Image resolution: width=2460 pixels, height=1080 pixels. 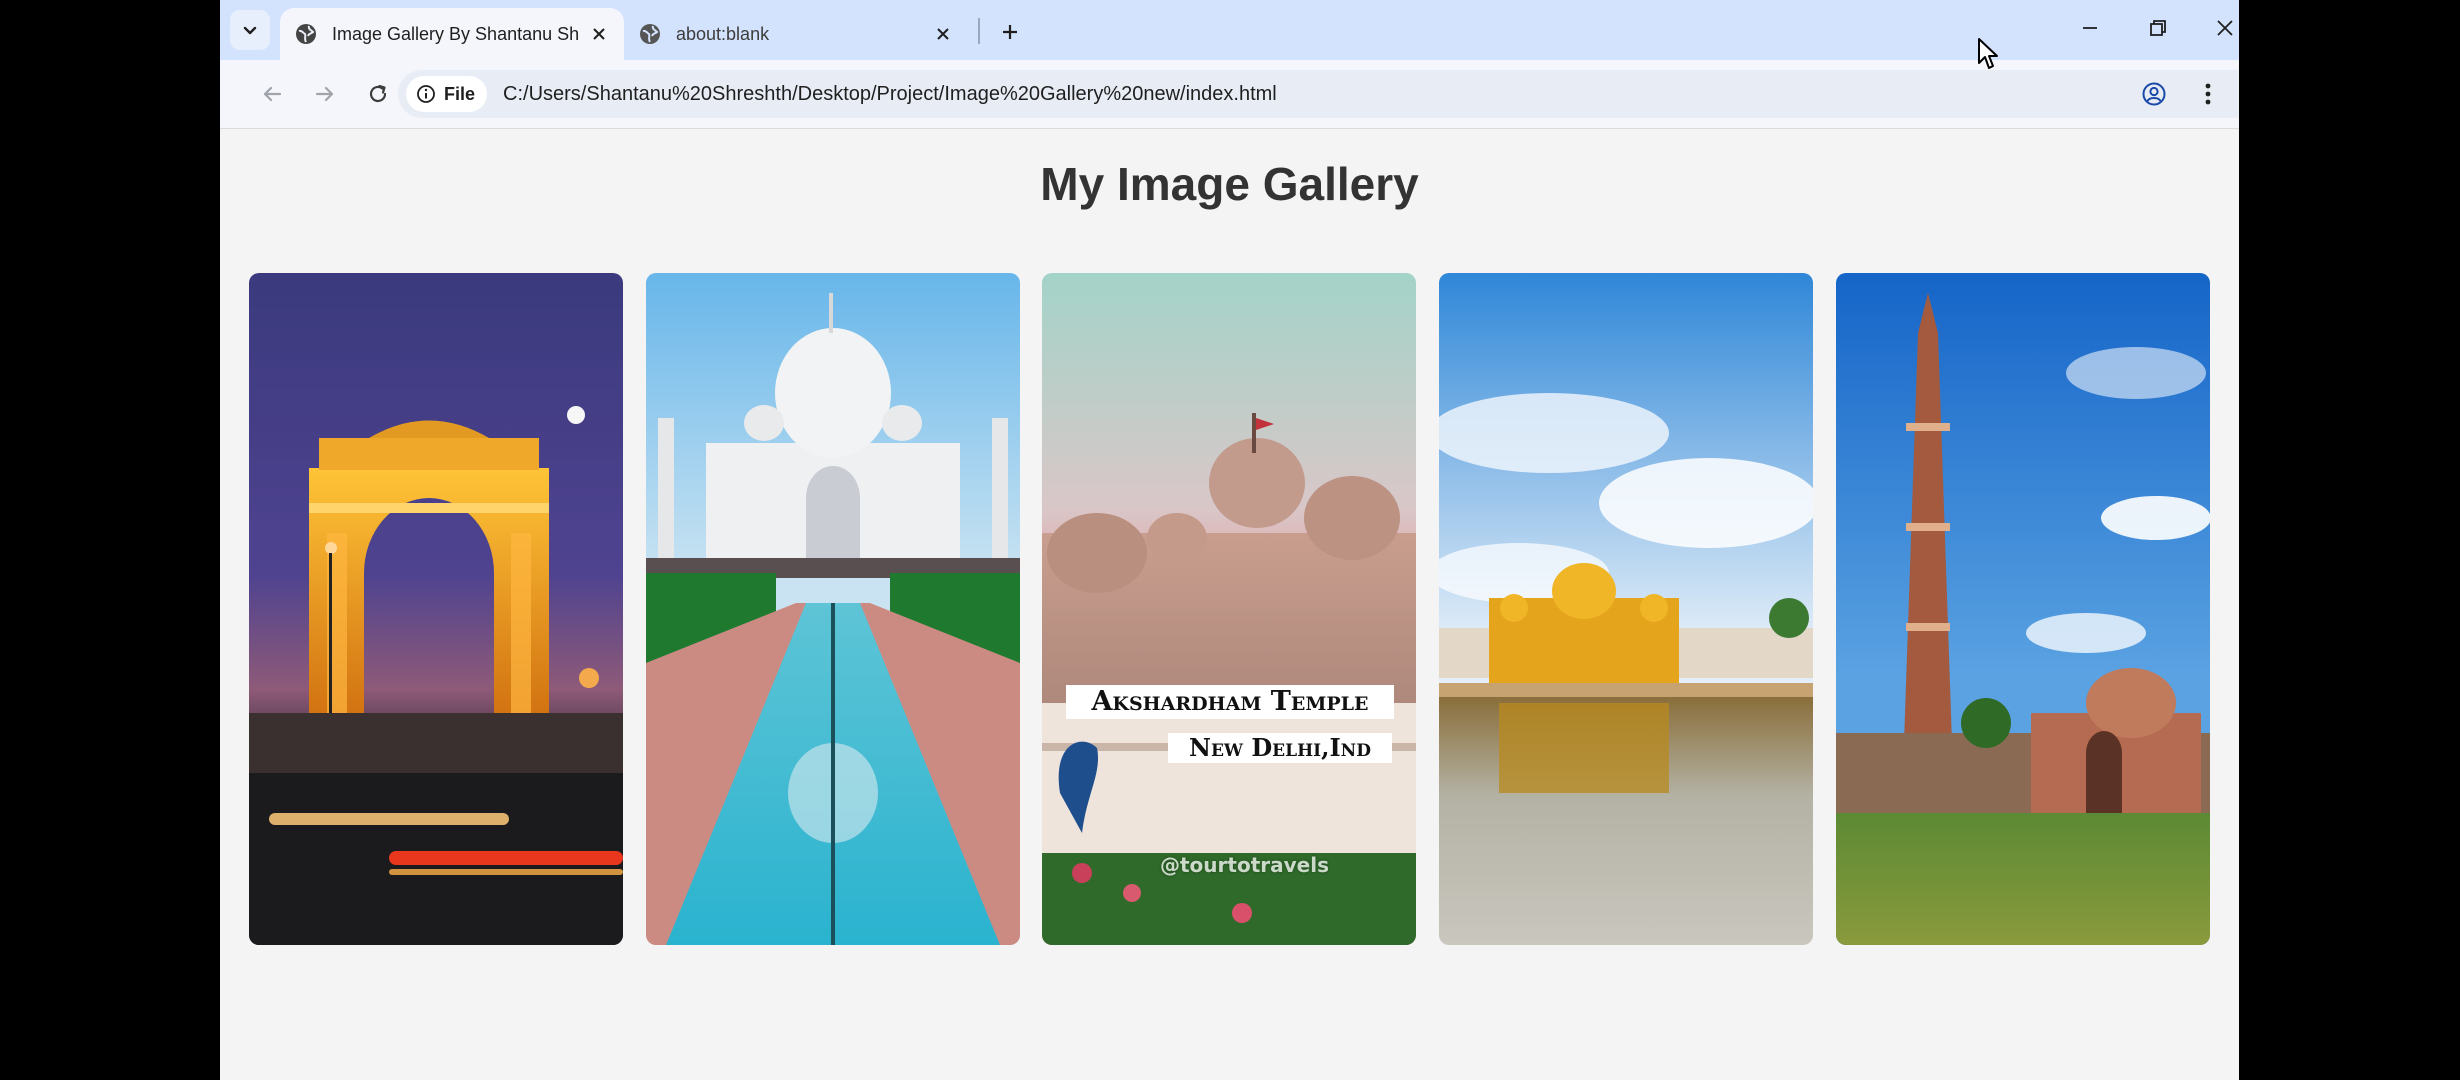 I want to click on window-close-icon, so click(x=2225, y=28).